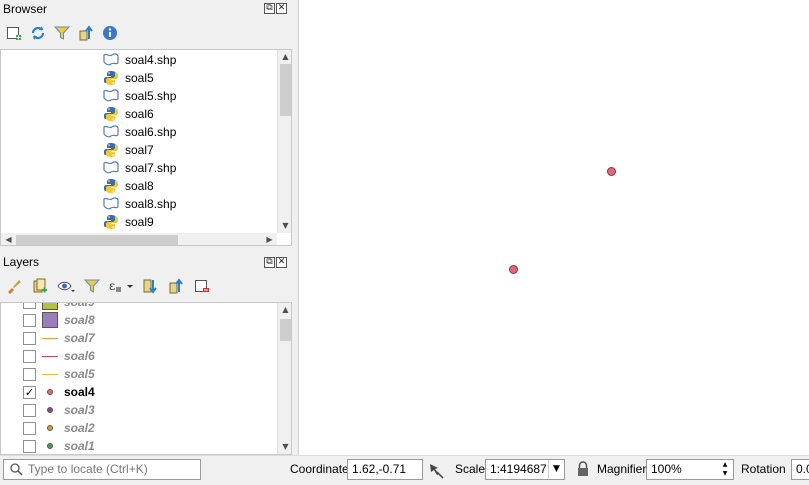 This screenshot has height=485, width=809. I want to click on magnifier-field: 100% ▲ ▼, so click(690, 469).